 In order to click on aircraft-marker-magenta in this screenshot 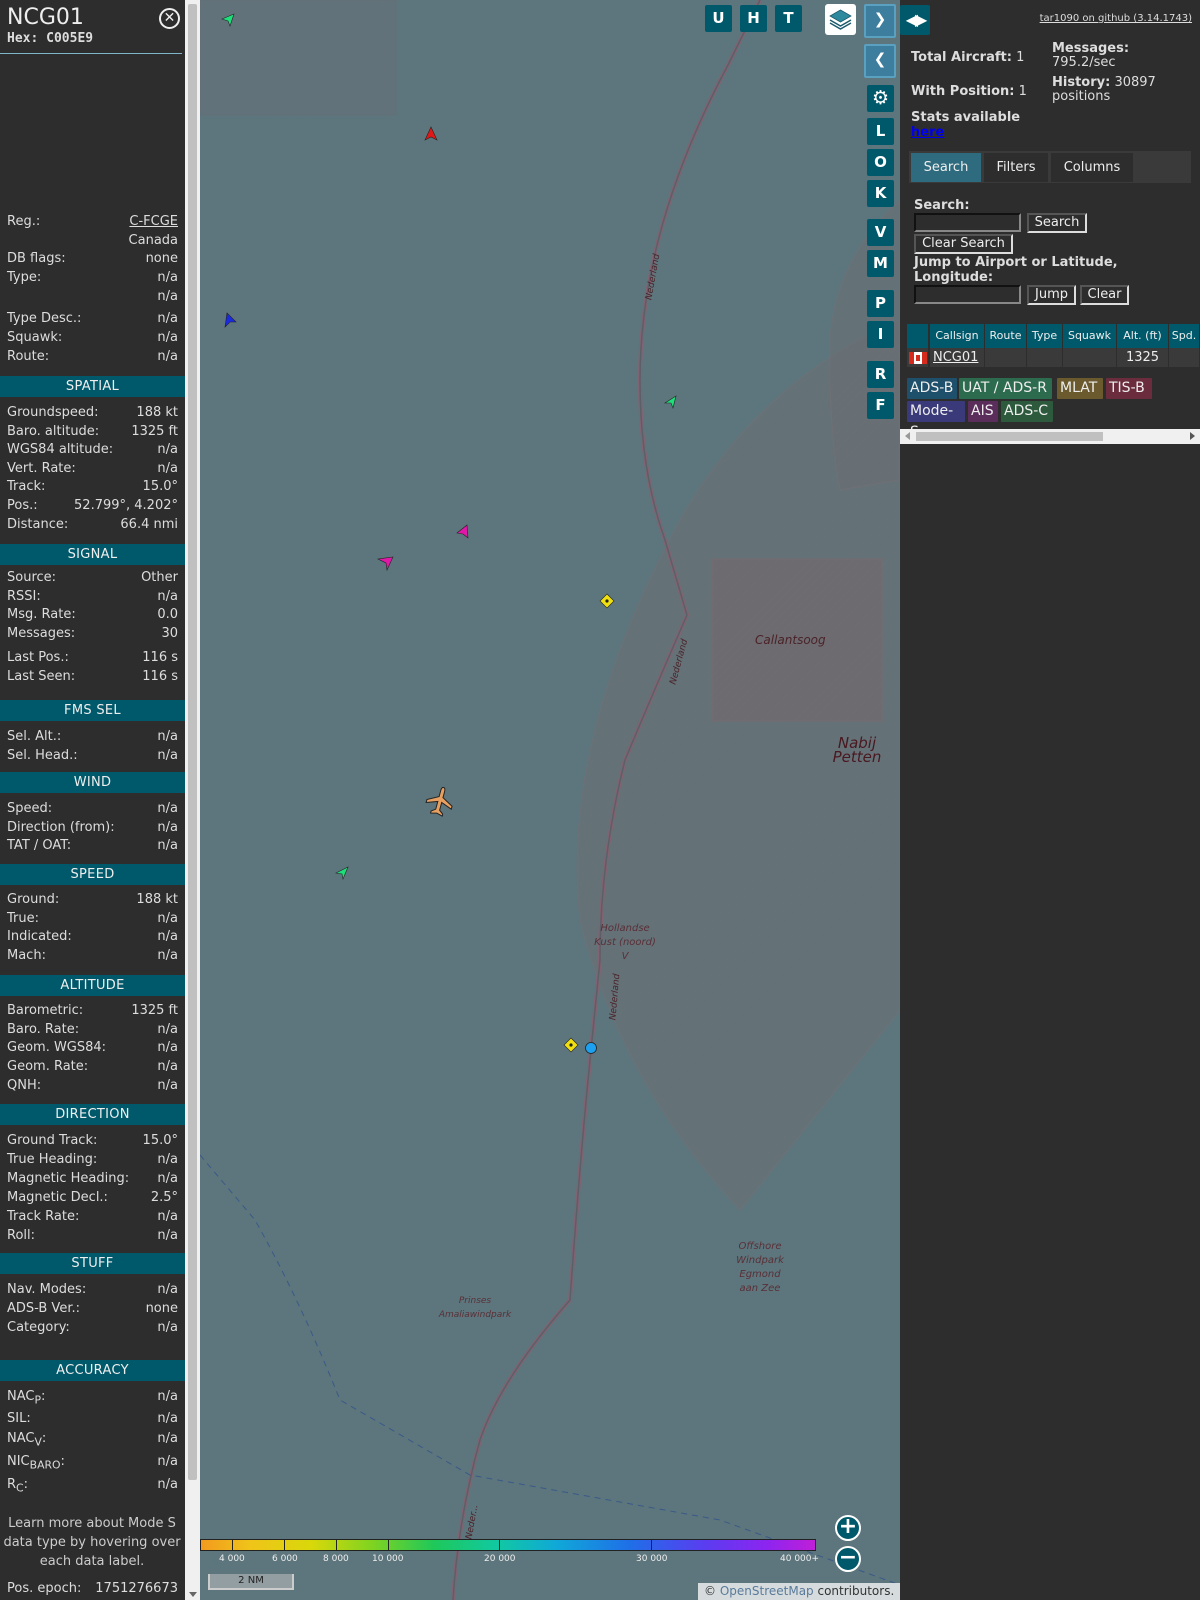, I will do `click(463, 532)`.